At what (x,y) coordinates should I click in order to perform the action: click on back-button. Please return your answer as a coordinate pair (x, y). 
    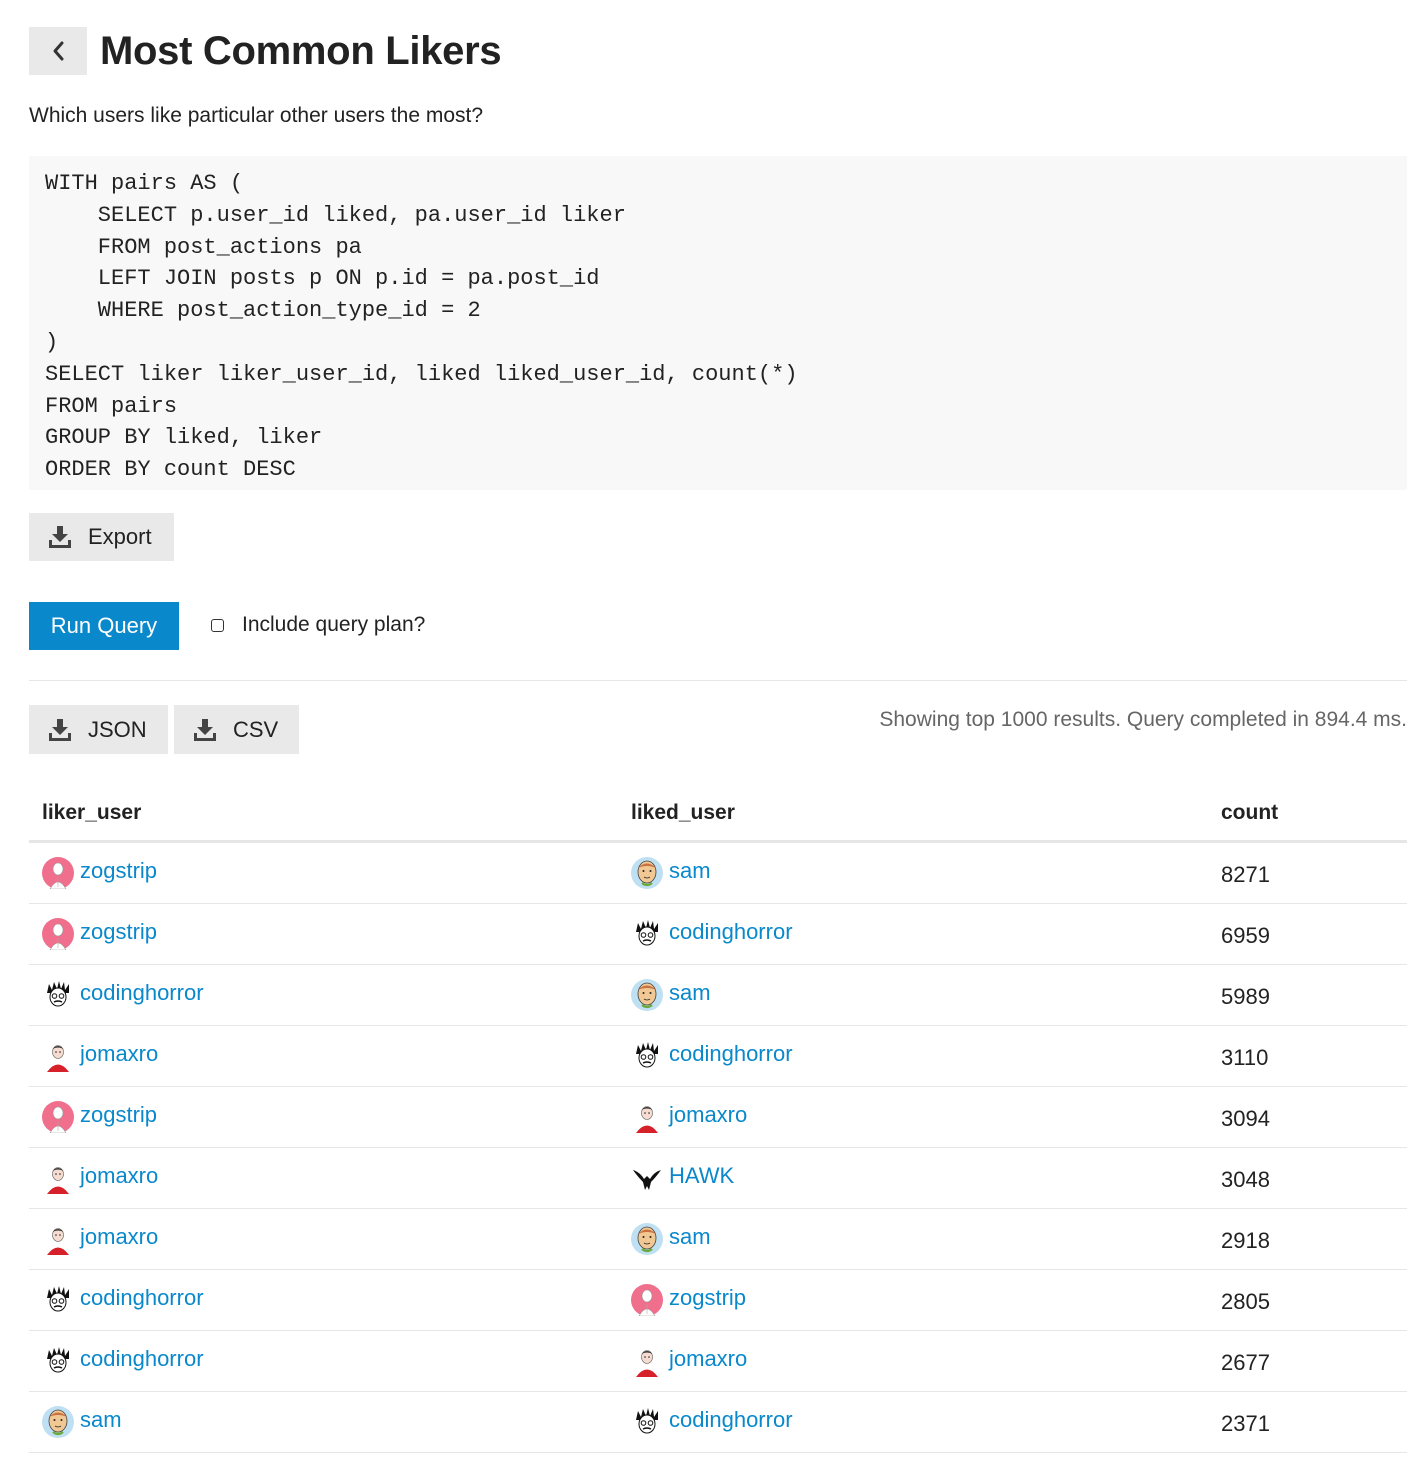
    Looking at the image, I should click on (58, 51).